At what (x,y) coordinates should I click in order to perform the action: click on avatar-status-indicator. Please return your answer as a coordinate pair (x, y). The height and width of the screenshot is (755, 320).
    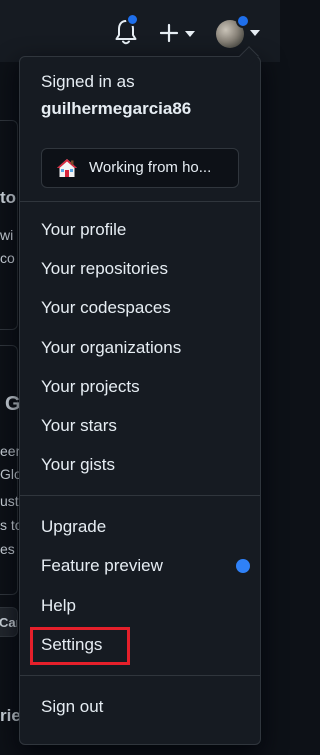
    Looking at the image, I should click on (243, 21).